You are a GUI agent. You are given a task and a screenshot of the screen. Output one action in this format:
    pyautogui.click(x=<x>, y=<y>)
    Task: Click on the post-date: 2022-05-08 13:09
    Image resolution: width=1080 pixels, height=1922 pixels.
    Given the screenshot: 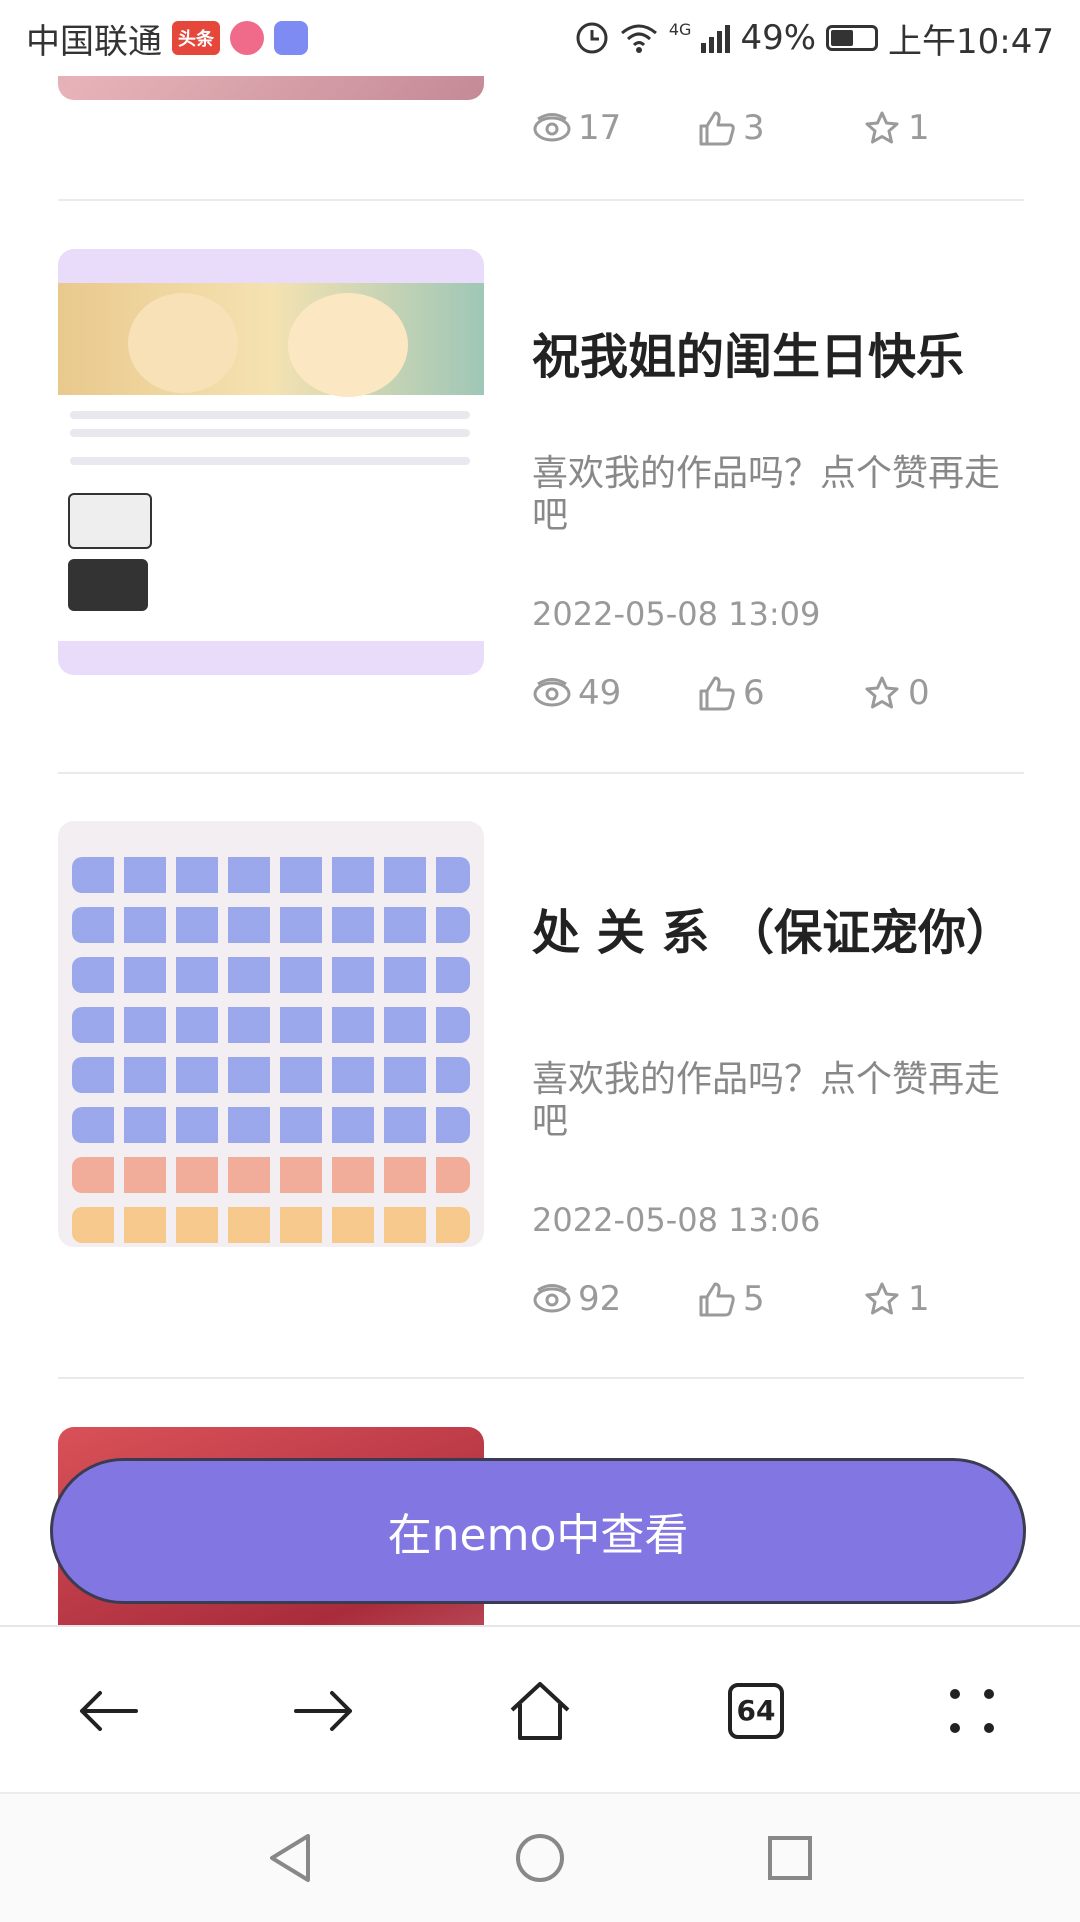 What is the action you would take?
    pyautogui.click(x=676, y=614)
    